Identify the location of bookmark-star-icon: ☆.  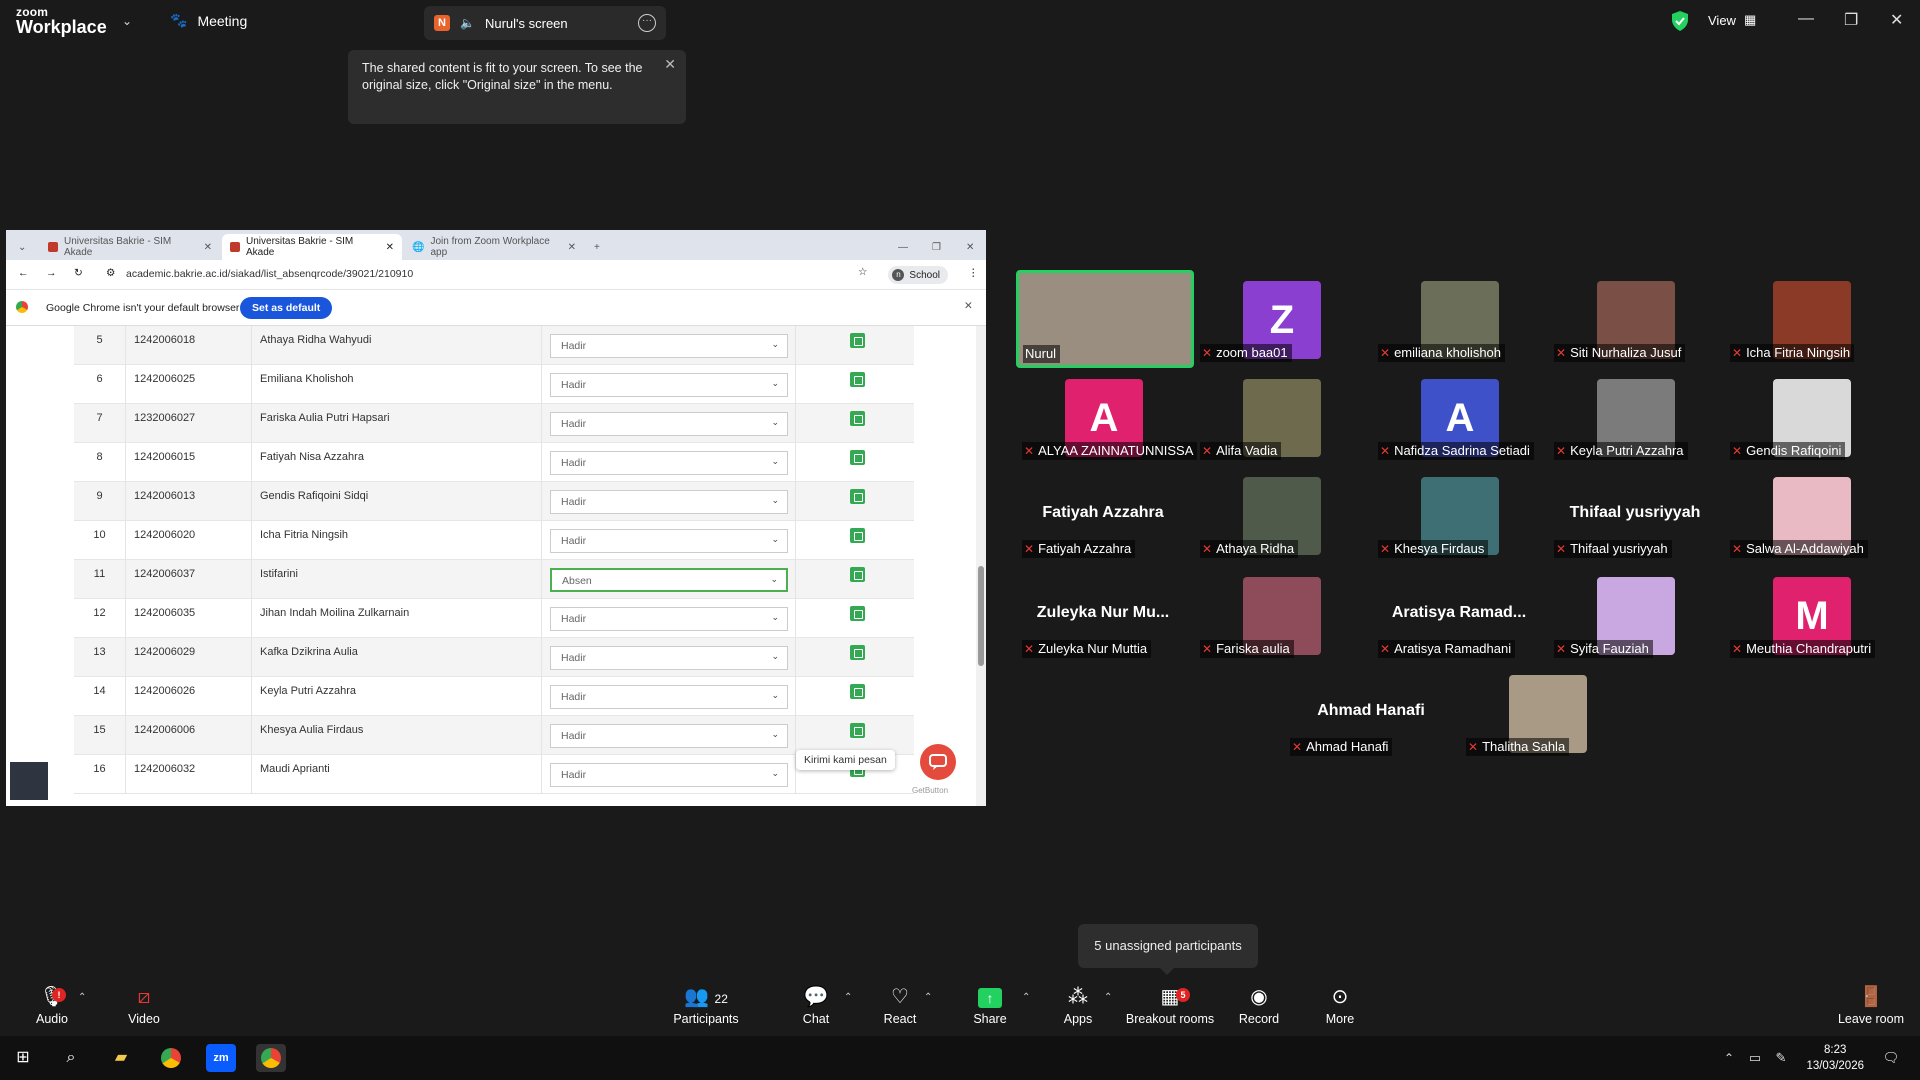
(862, 272).